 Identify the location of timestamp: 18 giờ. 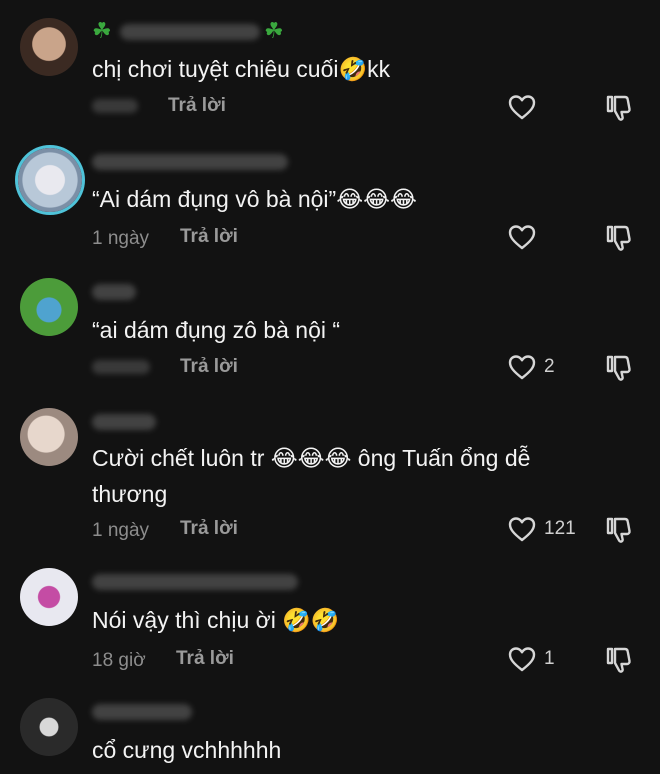
(119, 660).